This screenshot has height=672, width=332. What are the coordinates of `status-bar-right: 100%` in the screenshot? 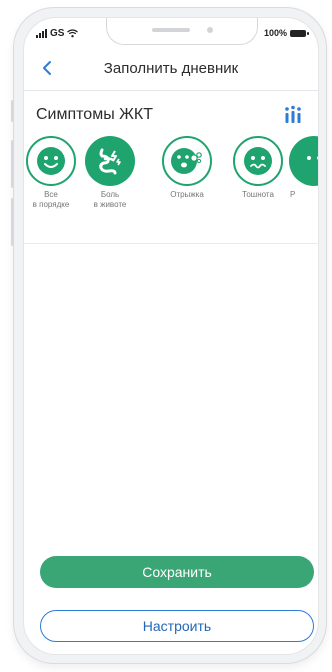 It's located at (286, 33).